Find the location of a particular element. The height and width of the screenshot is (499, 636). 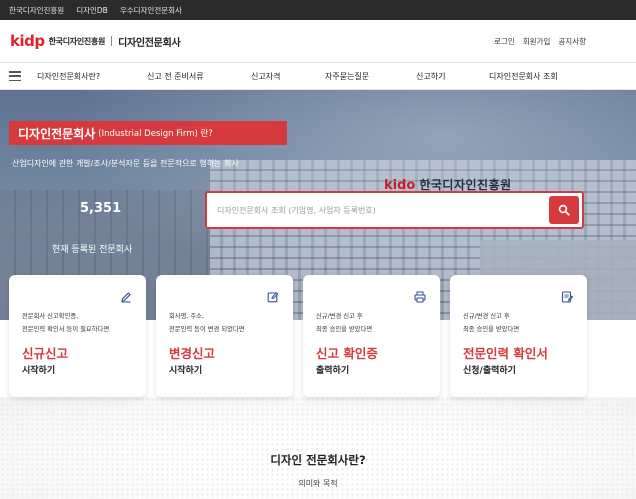

header-links: 로그인 회원가입 공지사항 is located at coordinates (536, 41).